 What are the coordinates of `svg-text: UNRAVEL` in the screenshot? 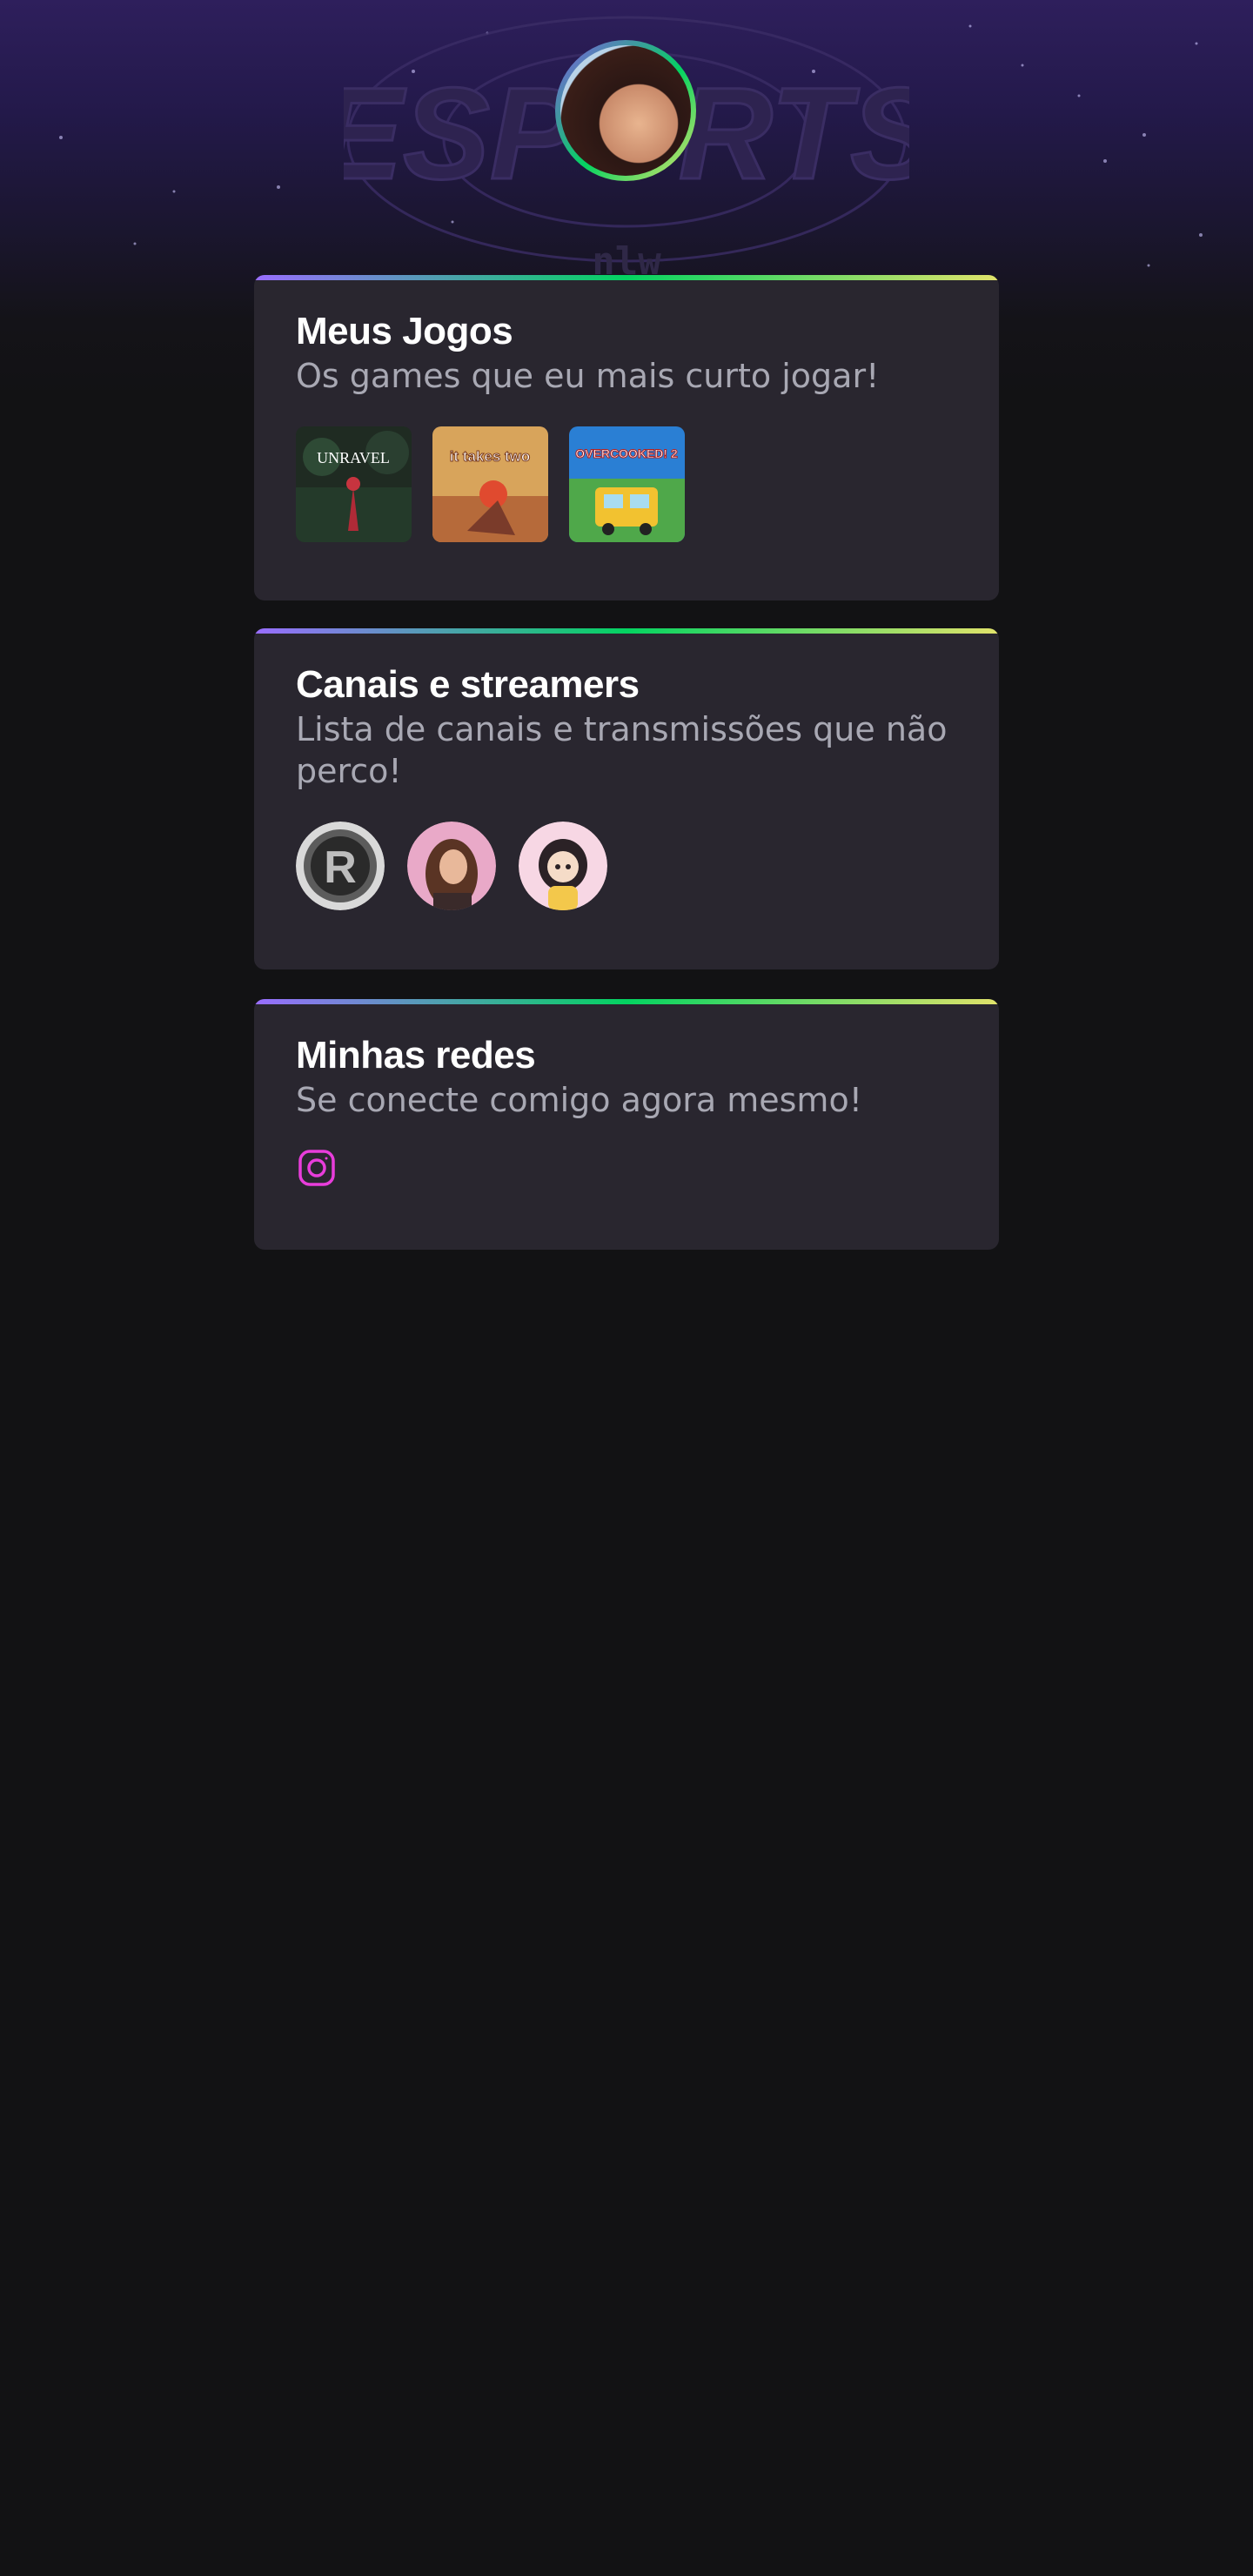 It's located at (353, 458).